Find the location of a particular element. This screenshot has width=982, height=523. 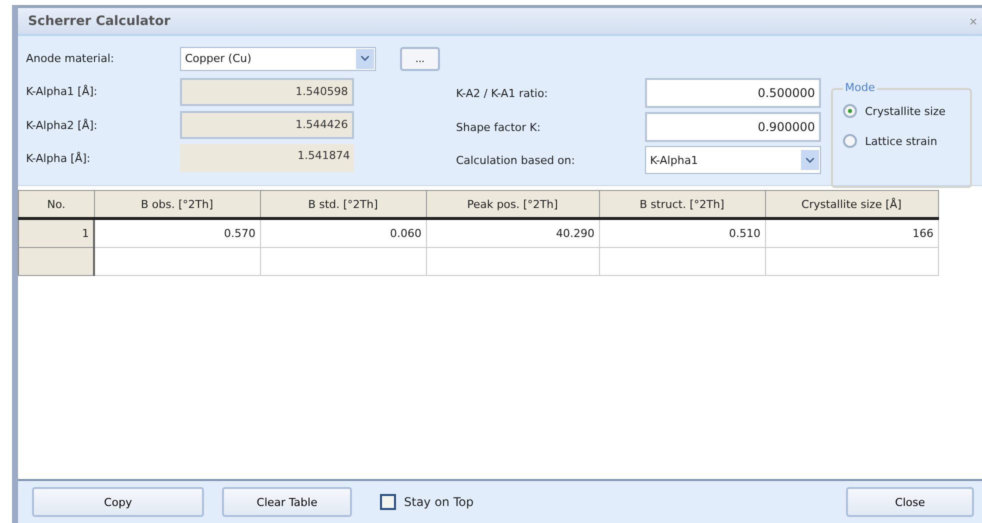

readonly-field: 1.540598 is located at coordinates (267, 92).